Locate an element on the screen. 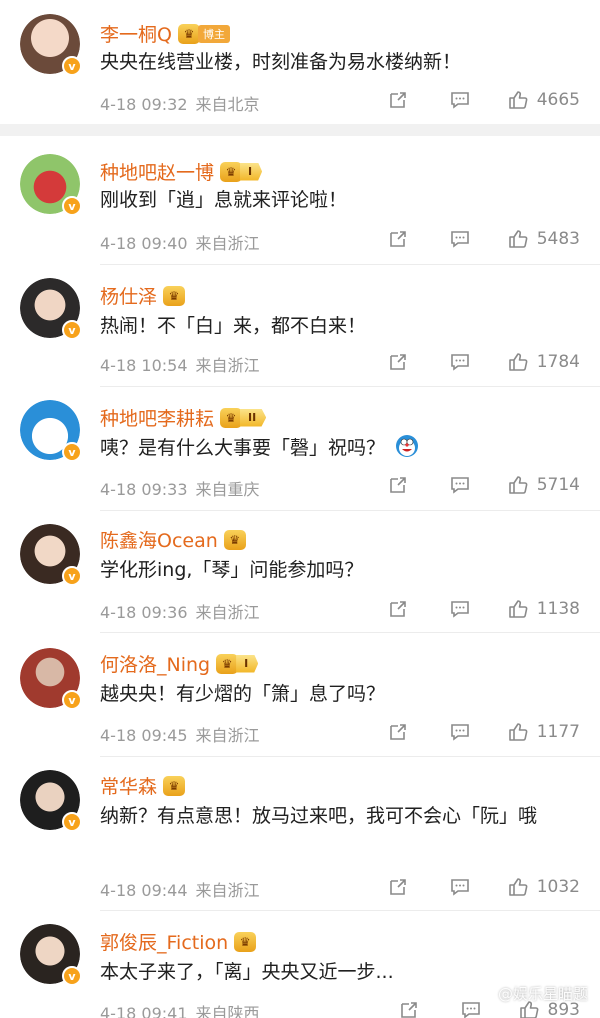  comment-date: 4-18 09:41 is located at coordinates (144, 1011).